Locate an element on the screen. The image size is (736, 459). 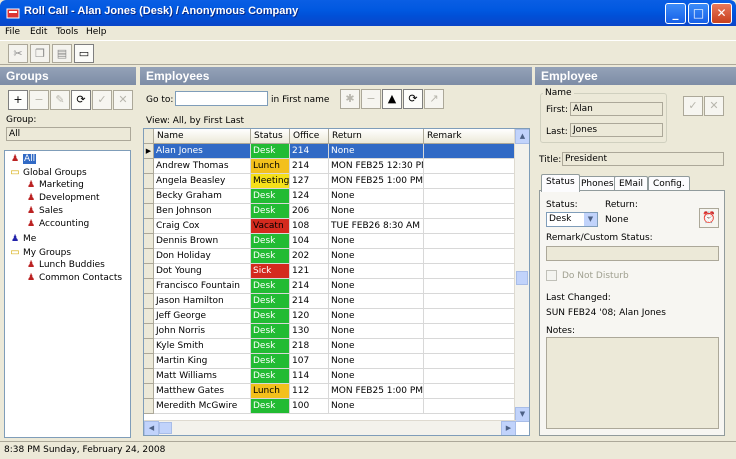
refresh-employees-button: ⟳ is located at coordinates (413, 99).